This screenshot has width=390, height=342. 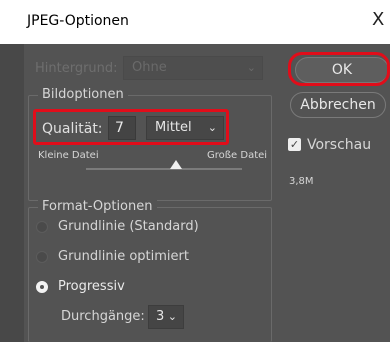 What do you see at coordinates (103, 316) in the screenshot?
I see `scans-label: Durchgänge:` at bounding box center [103, 316].